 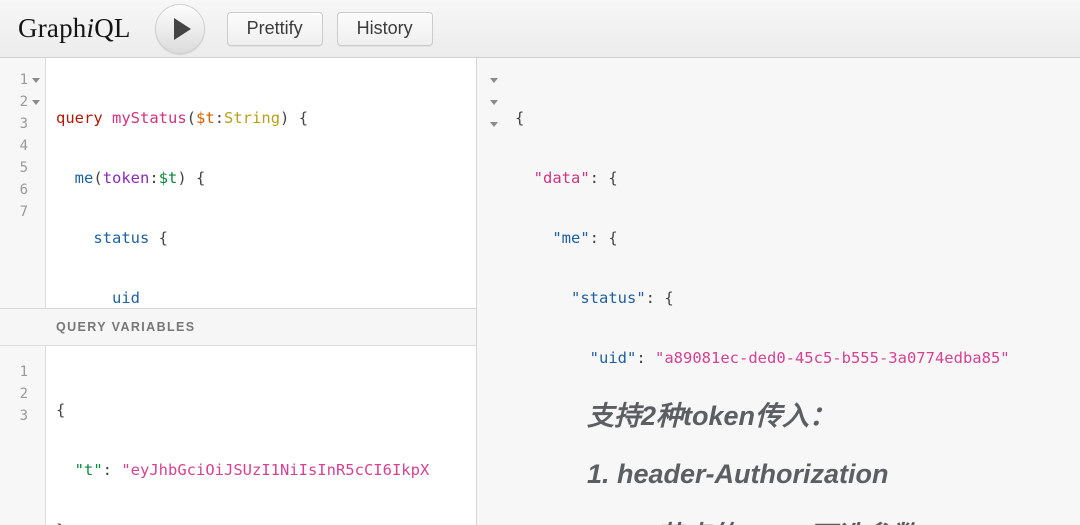 I want to click on annotation-line-3: 2. me节点的token可选参数, so click(x=819, y=519).